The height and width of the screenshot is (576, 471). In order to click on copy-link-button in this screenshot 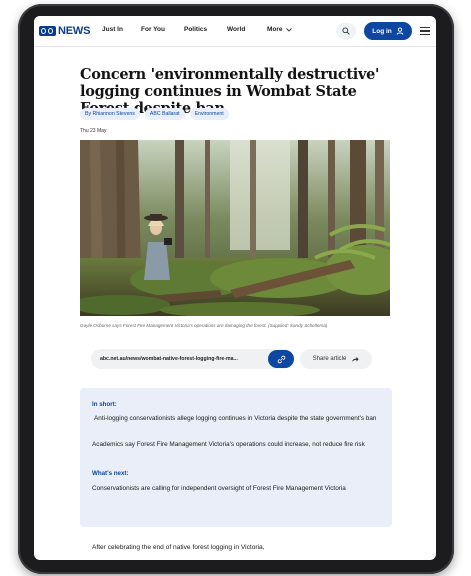, I will do `click(281, 359)`.